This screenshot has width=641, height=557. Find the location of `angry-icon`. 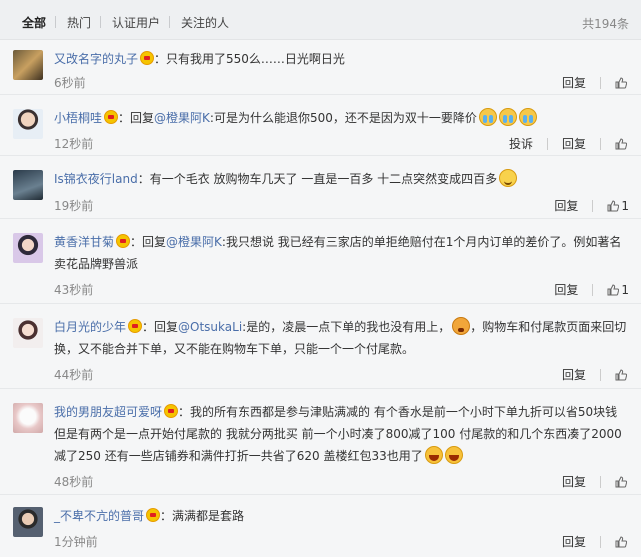

angry-icon is located at coordinates (461, 326).